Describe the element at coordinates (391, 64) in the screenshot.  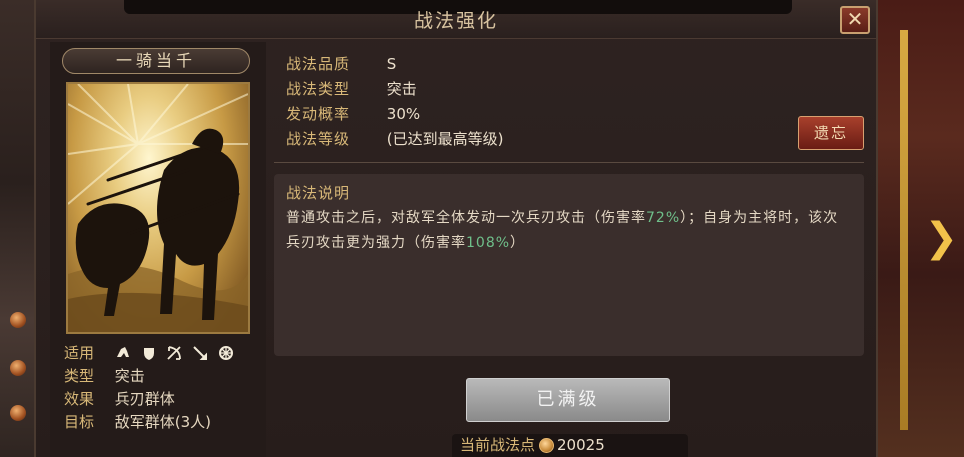
I see `quality-value: S` at that location.